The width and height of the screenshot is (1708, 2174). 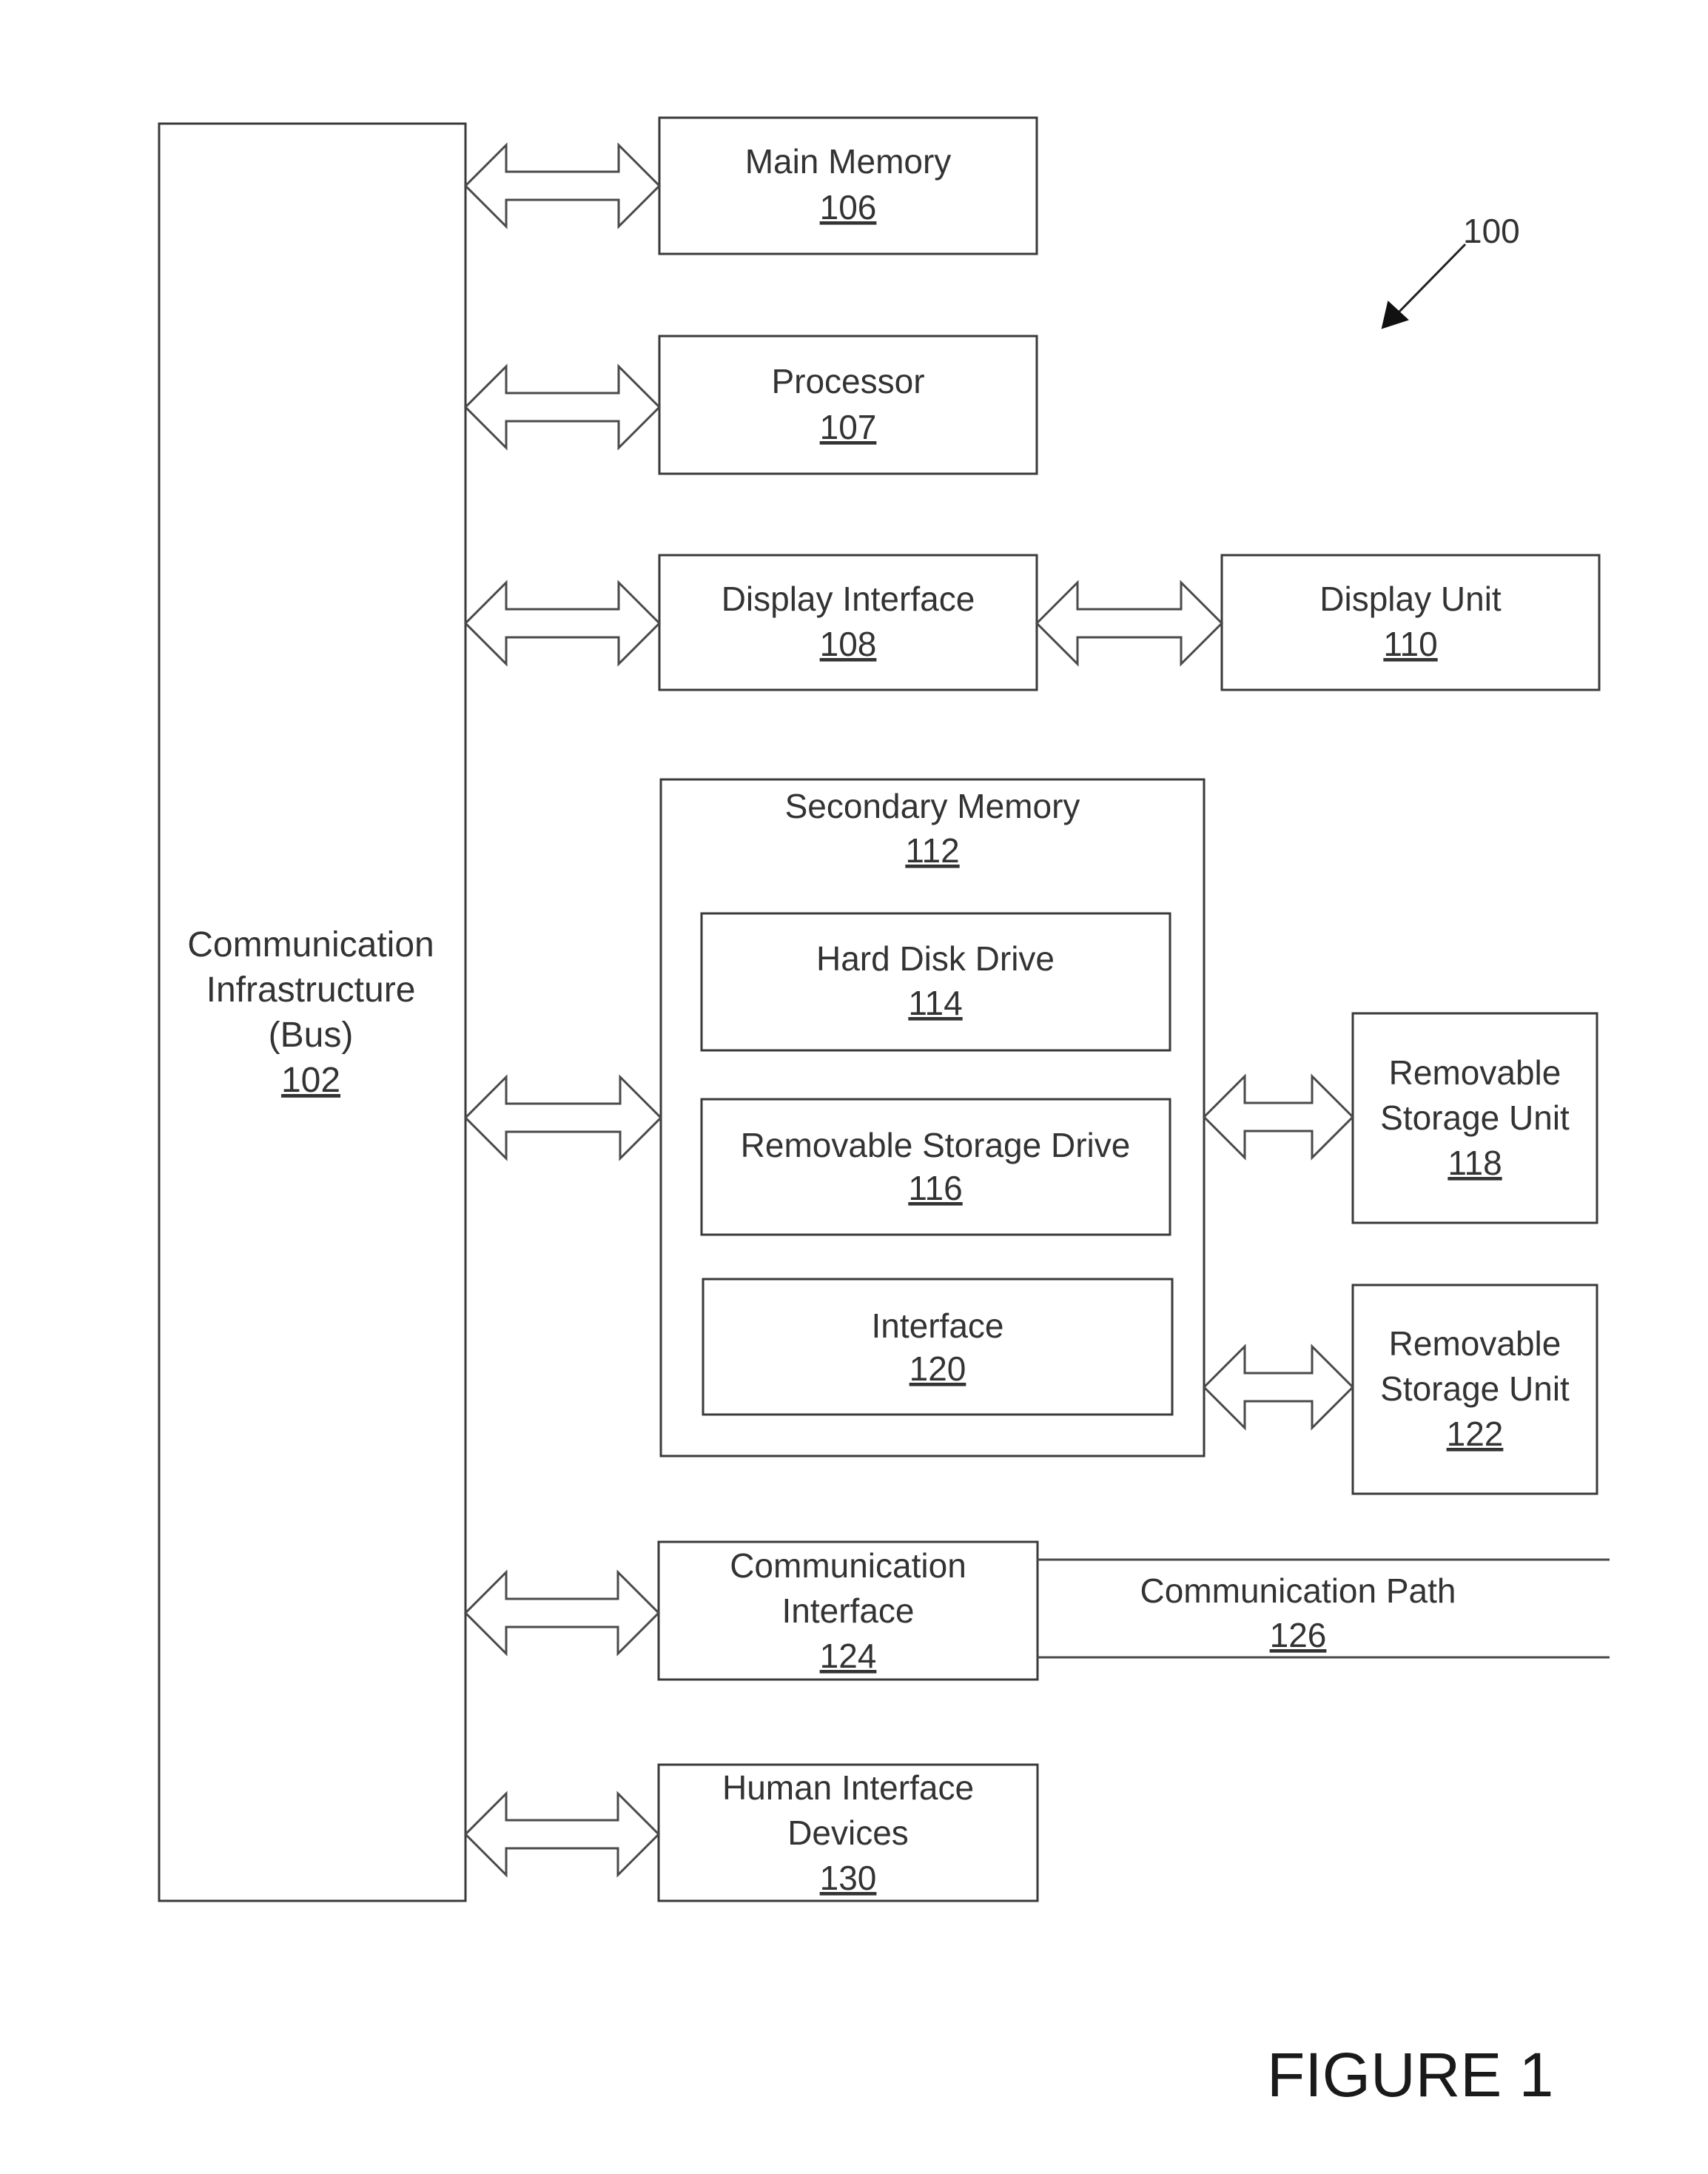 What do you see at coordinates (1475, 1388) in the screenshot?
I see `removable-storage-unit-122-label-line: Storage Unit` at bounding box center [1475, 1388].